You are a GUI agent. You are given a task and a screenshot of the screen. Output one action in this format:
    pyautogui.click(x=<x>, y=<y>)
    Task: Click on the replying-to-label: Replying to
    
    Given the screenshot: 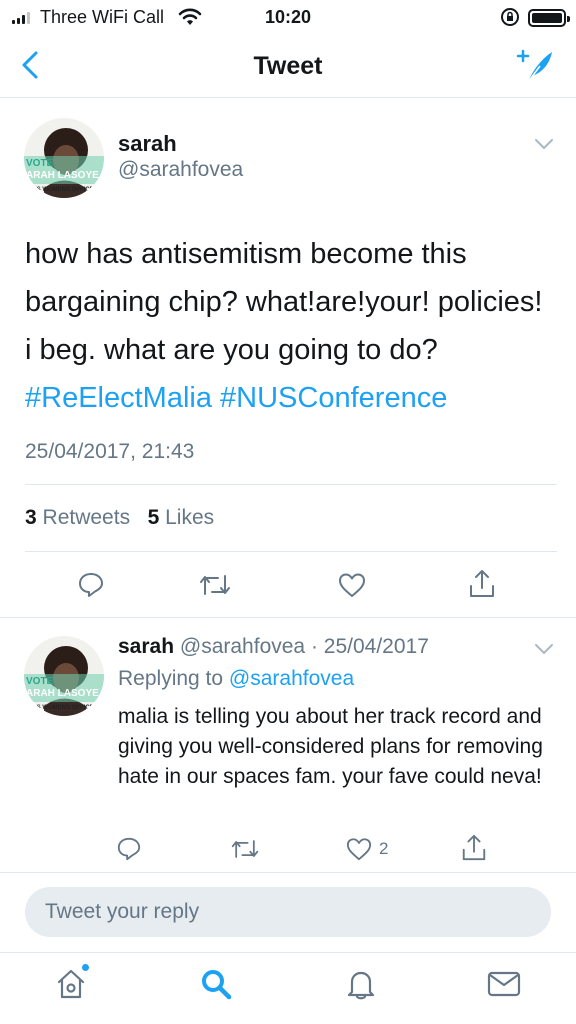 What is the action you would take?
    pyautogui.click(x=171, y=678)
    